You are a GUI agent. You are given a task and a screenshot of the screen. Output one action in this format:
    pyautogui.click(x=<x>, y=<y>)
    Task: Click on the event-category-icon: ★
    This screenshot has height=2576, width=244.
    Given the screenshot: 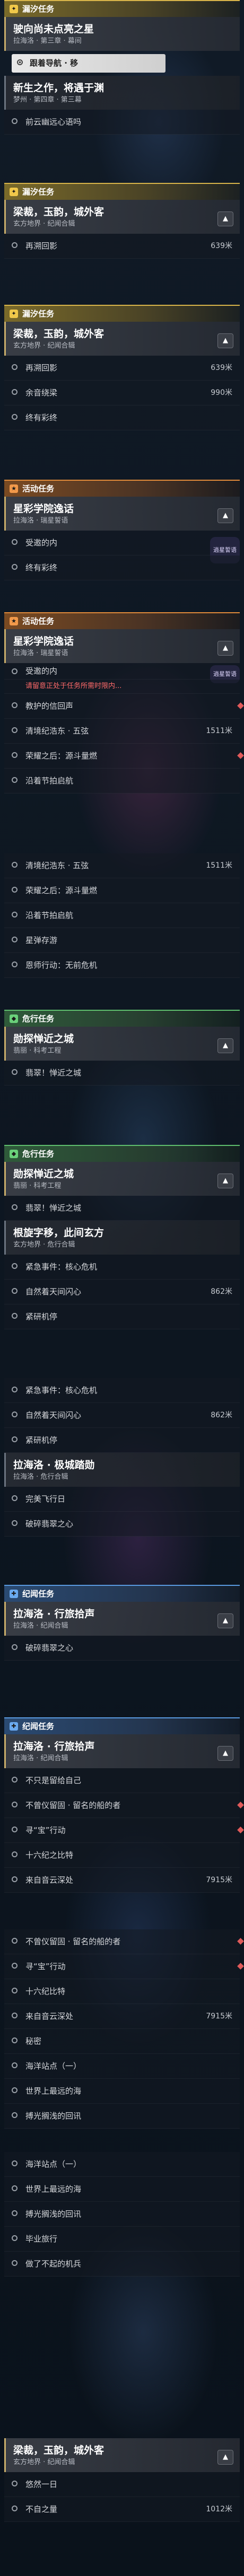 What is the action you would take?
    pyautogui.click(x=14, y=621)
    